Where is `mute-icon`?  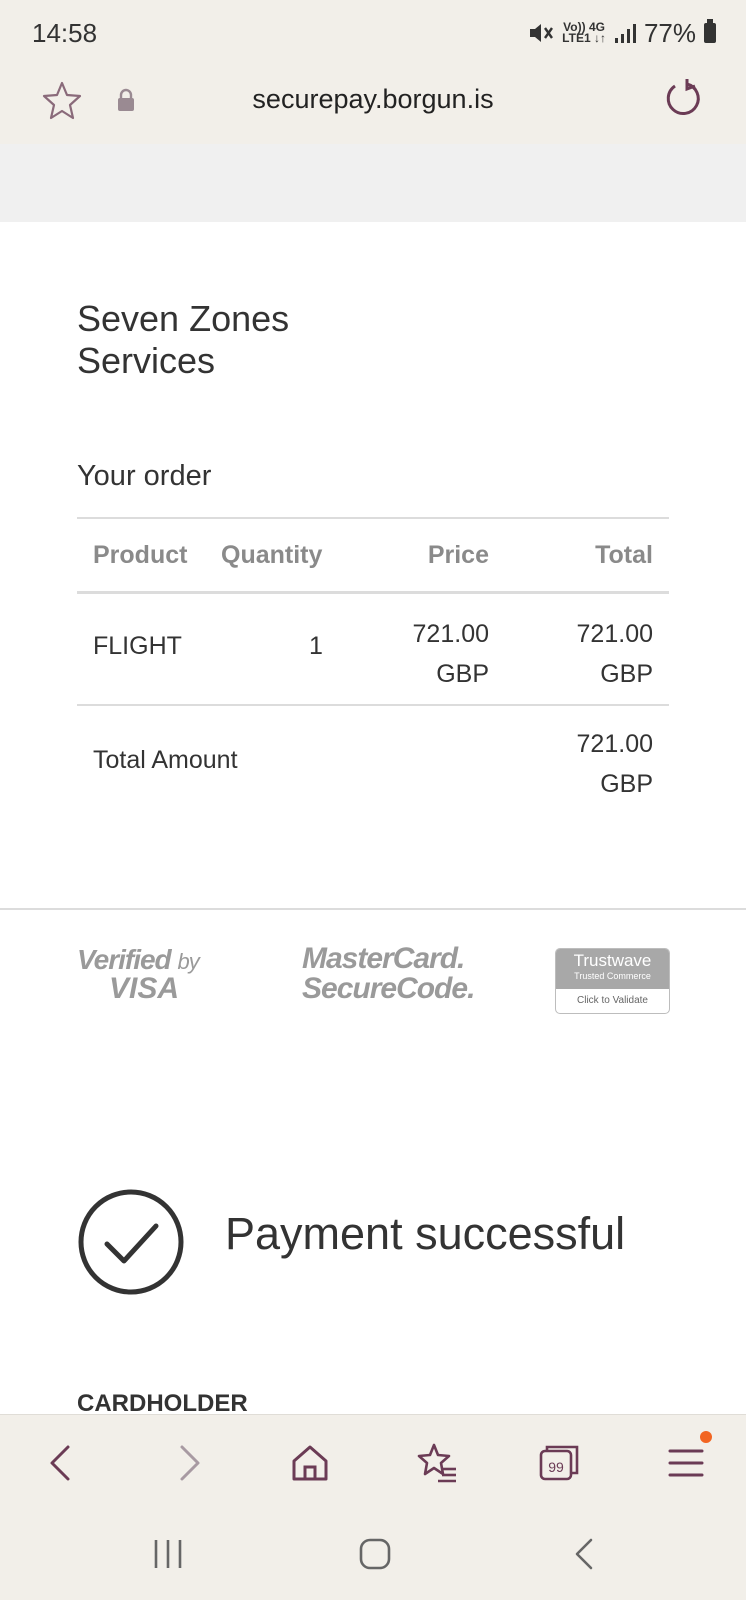
mute-icon is located at coordinates (542, 33).